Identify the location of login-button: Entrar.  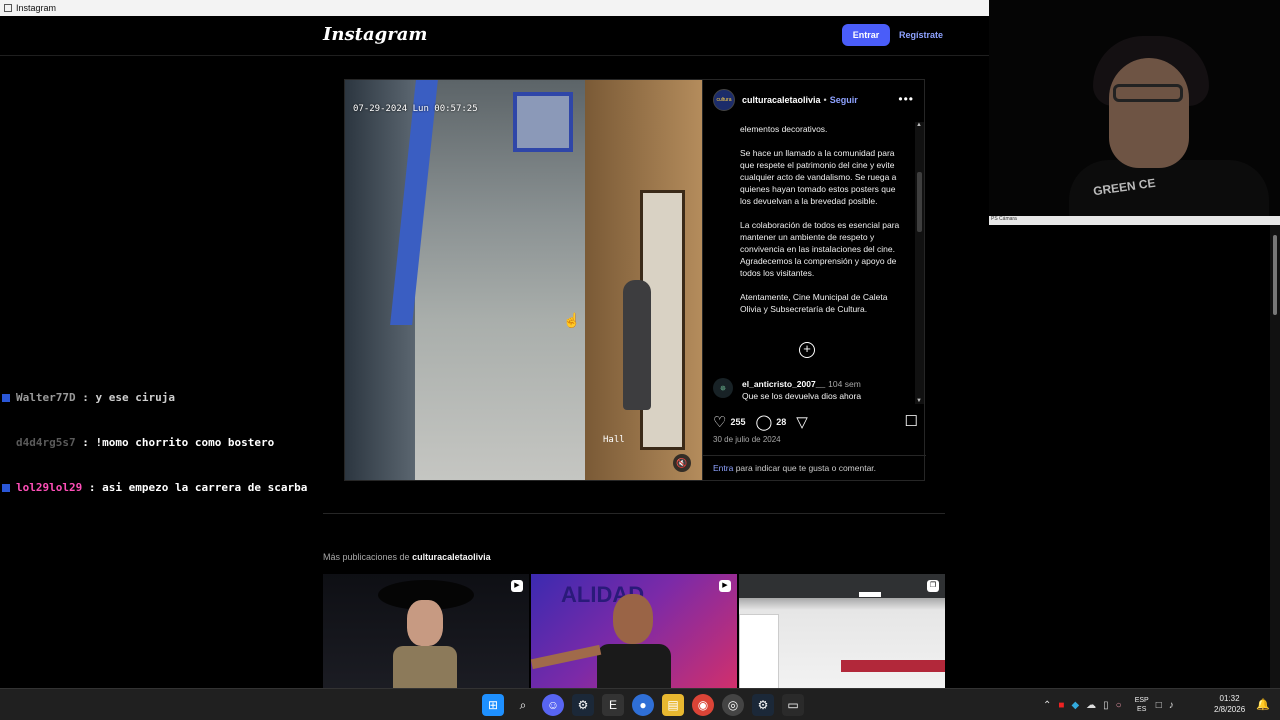
(866, 35).